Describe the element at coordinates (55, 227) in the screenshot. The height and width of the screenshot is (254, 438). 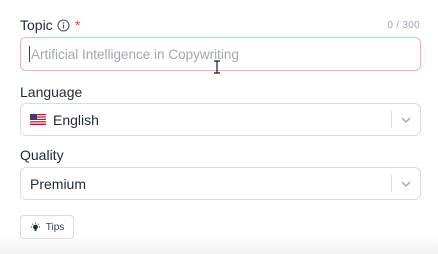
I see `tips-label: Tips` at that location.